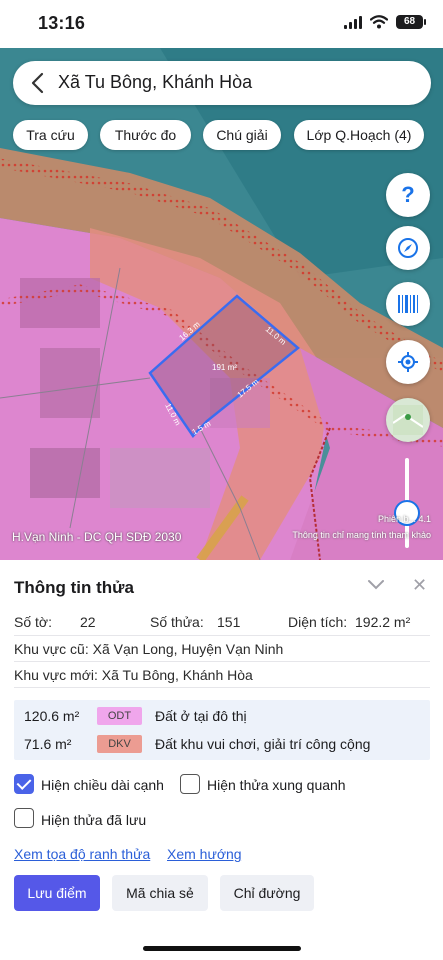 The width and height of the screenshot is (443, 960). What do you see at coordinates (404, 519) in the screenshot?
I see `app-version-label: Phiên b... 4.1` at bounding box center [404, 519].